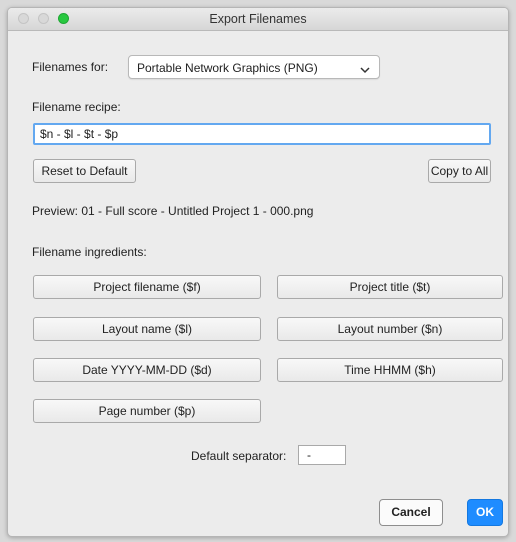  Describe the element at coordinates (262, 134) in the screenshot. I see `filename-recipe-input: $n - $l - $t - $p` at that location.